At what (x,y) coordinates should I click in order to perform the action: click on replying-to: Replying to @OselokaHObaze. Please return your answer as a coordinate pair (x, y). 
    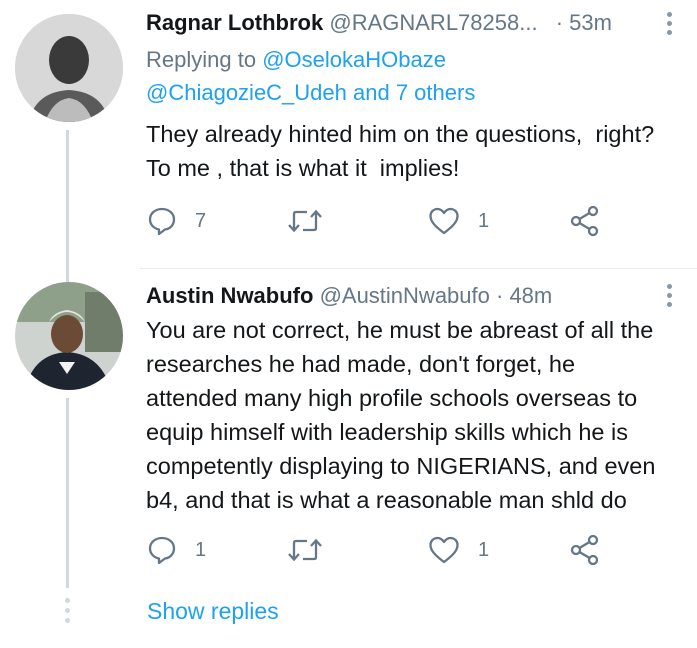
    Looking at the image, I should click on (296, 60).